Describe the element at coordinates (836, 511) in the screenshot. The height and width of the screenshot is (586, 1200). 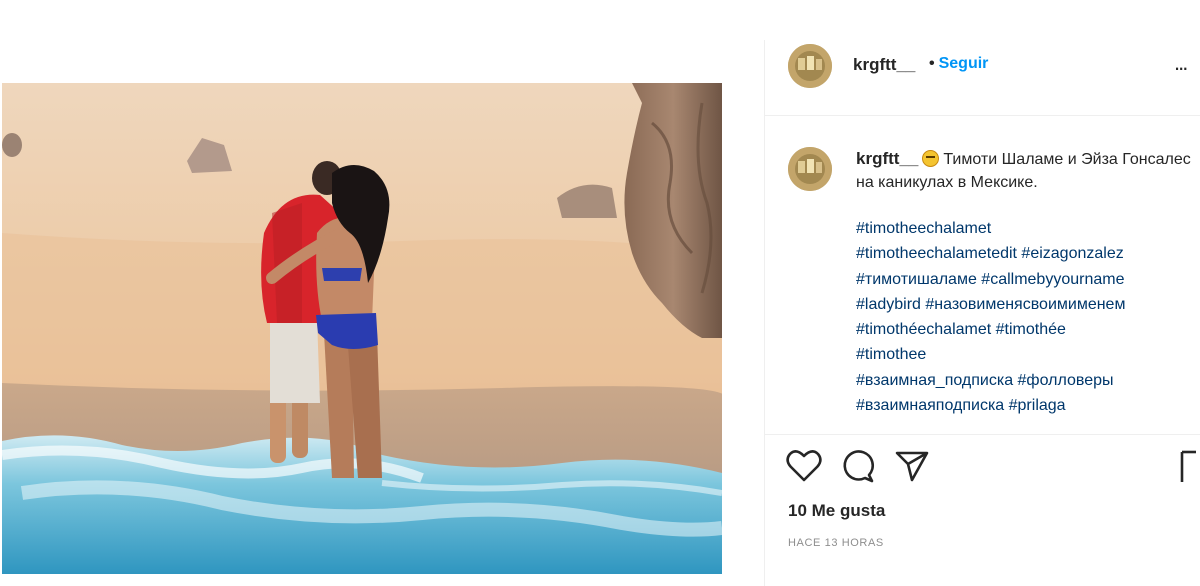
I see `likes-count: 10 Me gusta` at that location.